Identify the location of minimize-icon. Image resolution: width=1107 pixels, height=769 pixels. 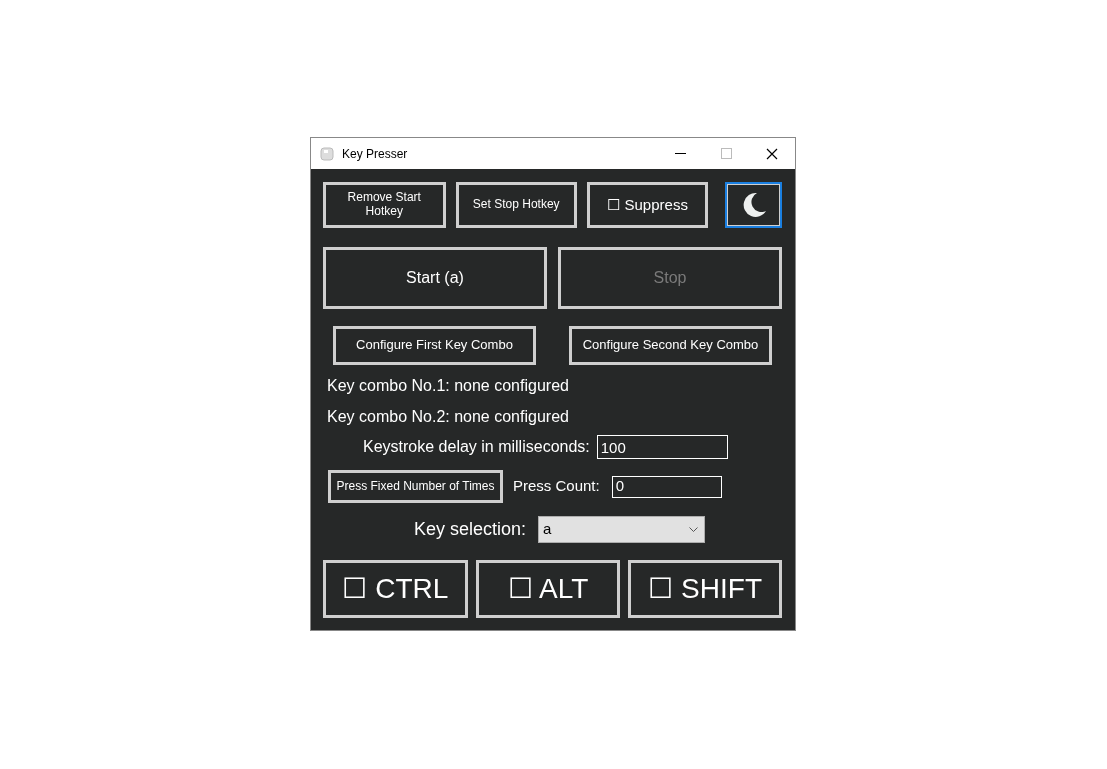
(680, 153).